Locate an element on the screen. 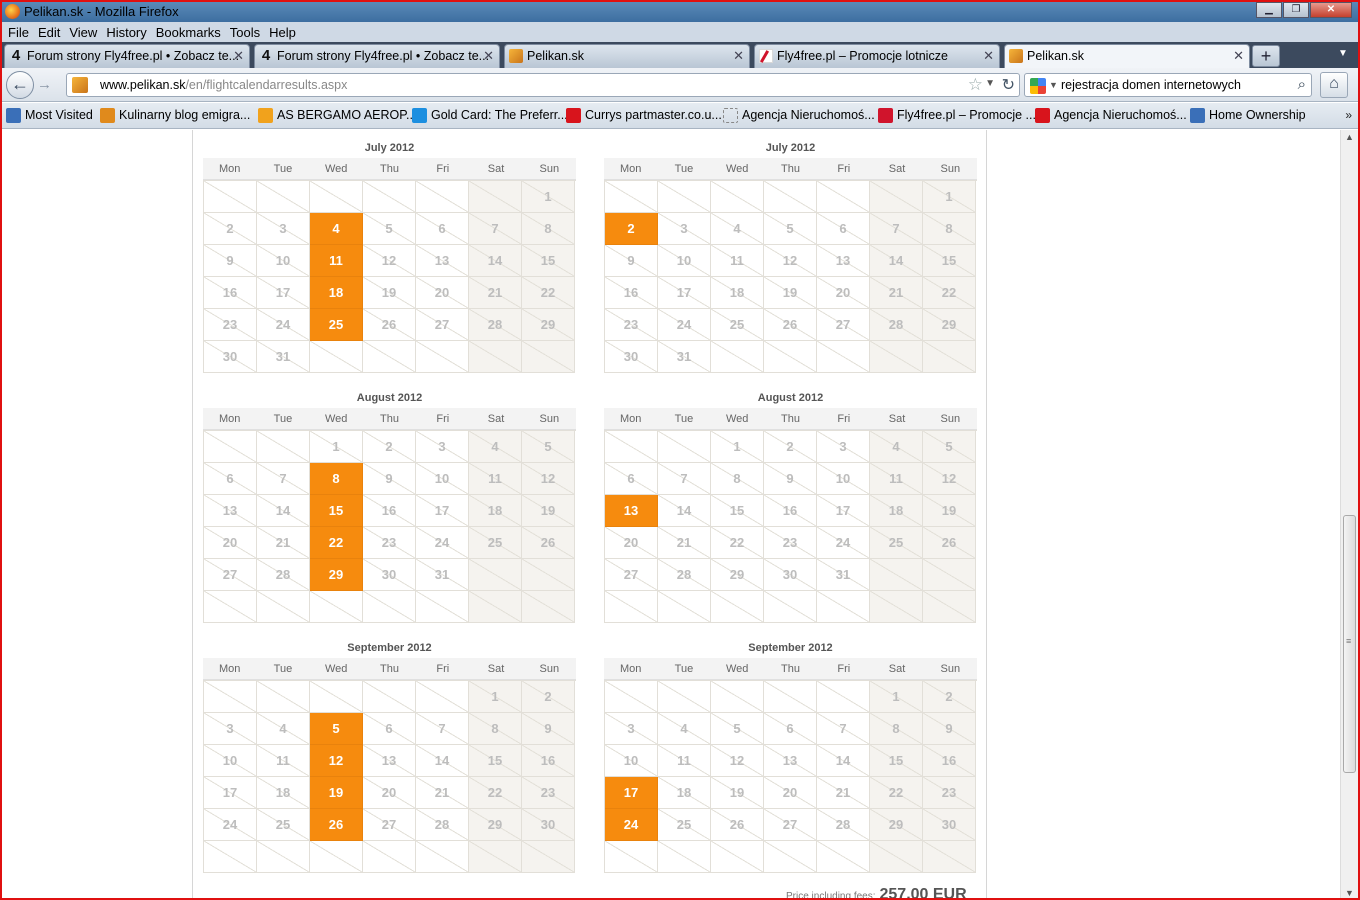 The width and height of the screenshot is (1360, 900). available-flight-day: 22 is located at coordinates (336, 543).